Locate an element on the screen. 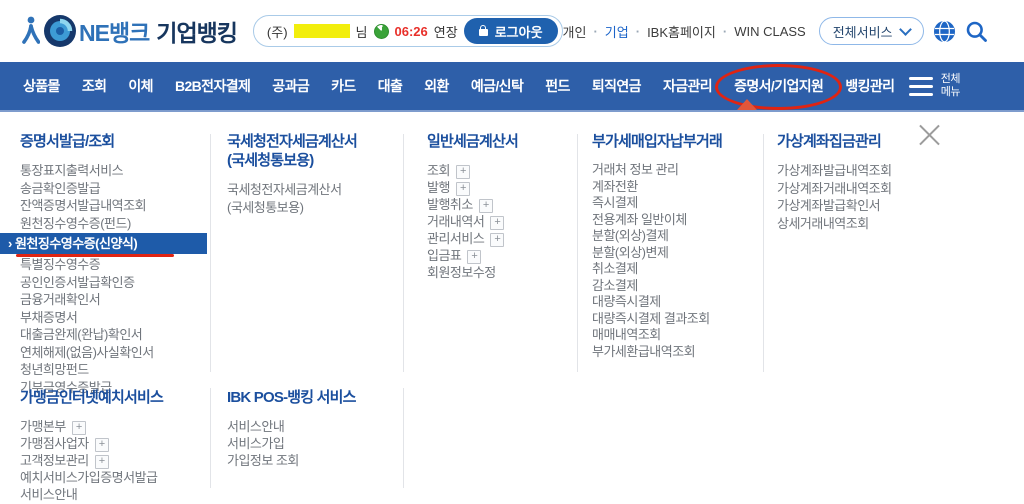  session-info: (주) 님 06:26 연장 로그아웃 is located at coordinates (407, 31).